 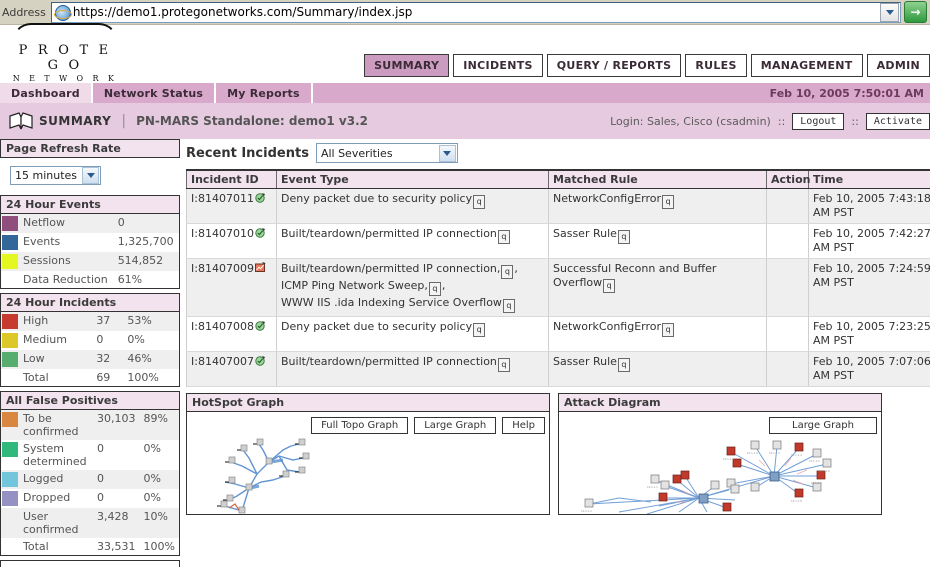 What do you see at coordinates (90, 223) in the screenshot?
I see `table-row: Netflow 0` at bounding box center [90, 223].